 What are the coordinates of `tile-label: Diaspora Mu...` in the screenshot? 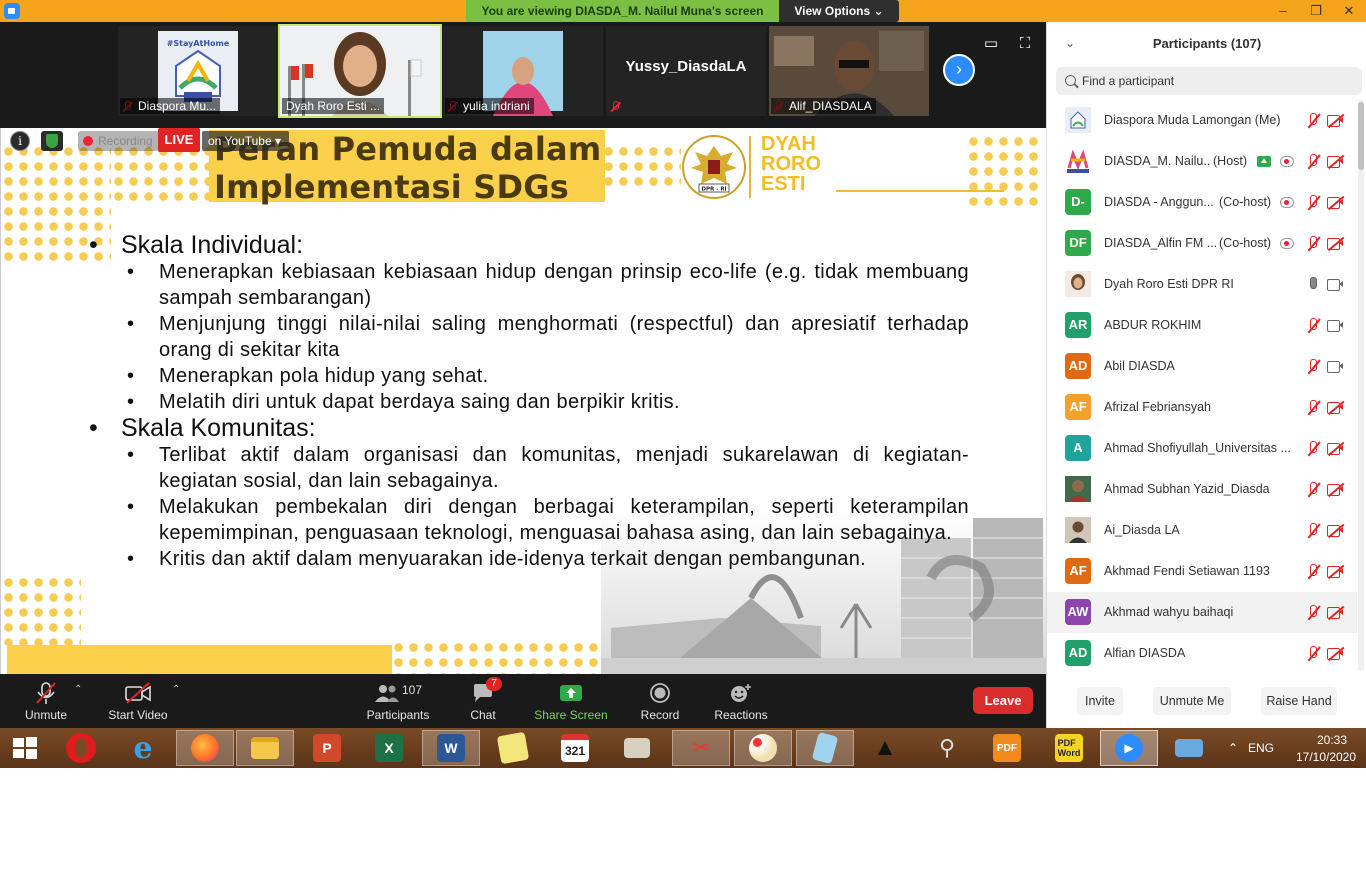 It's located at (170, 106).